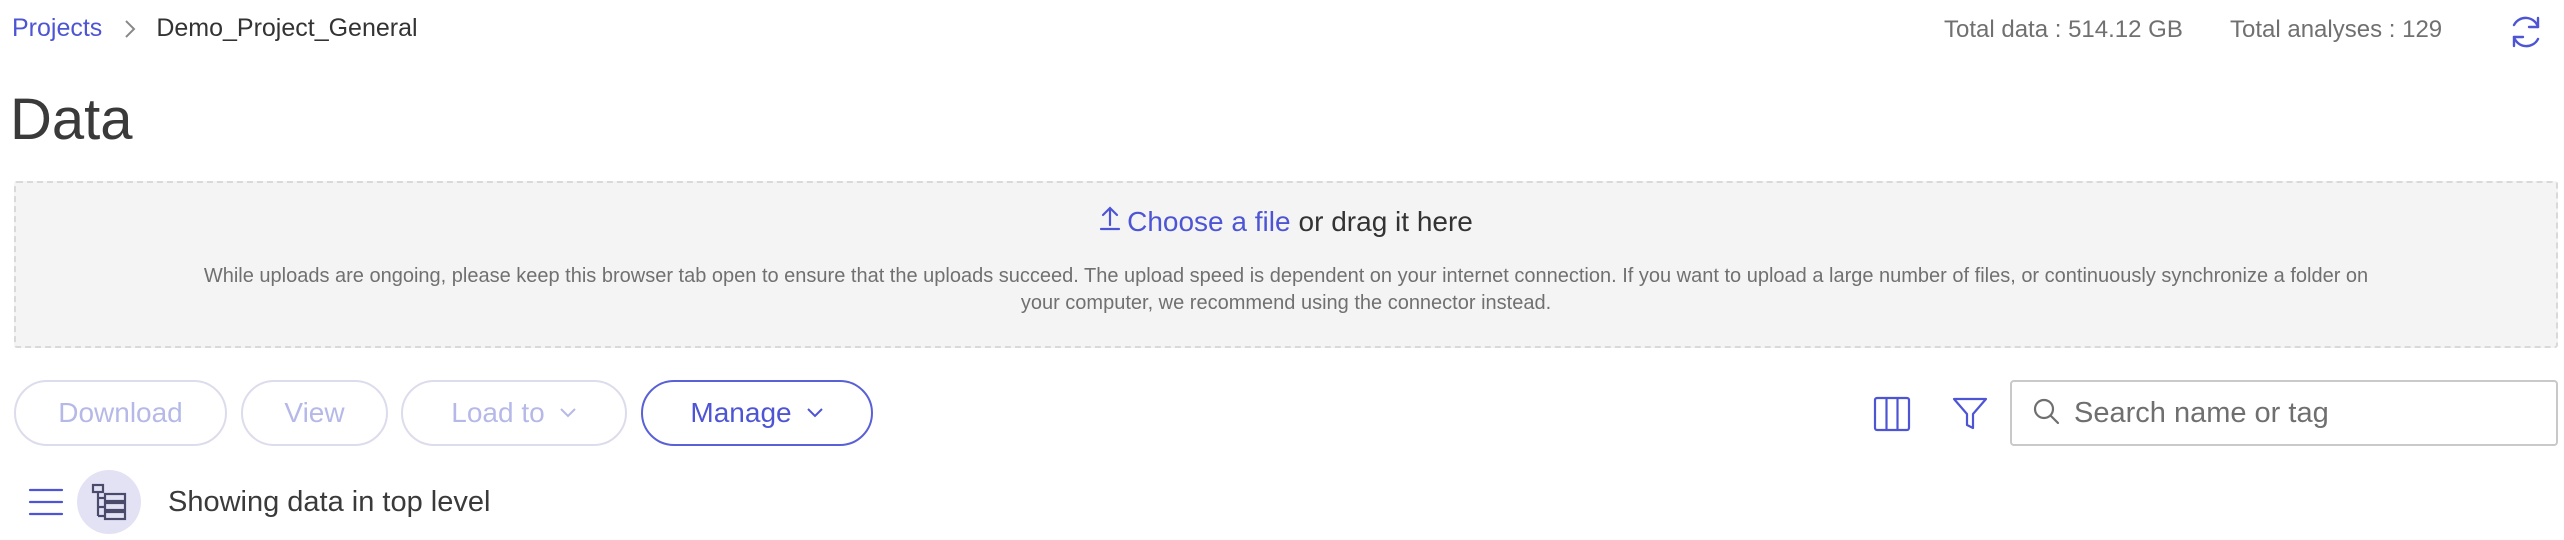 The height and width of the screenshot is (540, 2564). I want to click on search-box, so click(2284, 413).